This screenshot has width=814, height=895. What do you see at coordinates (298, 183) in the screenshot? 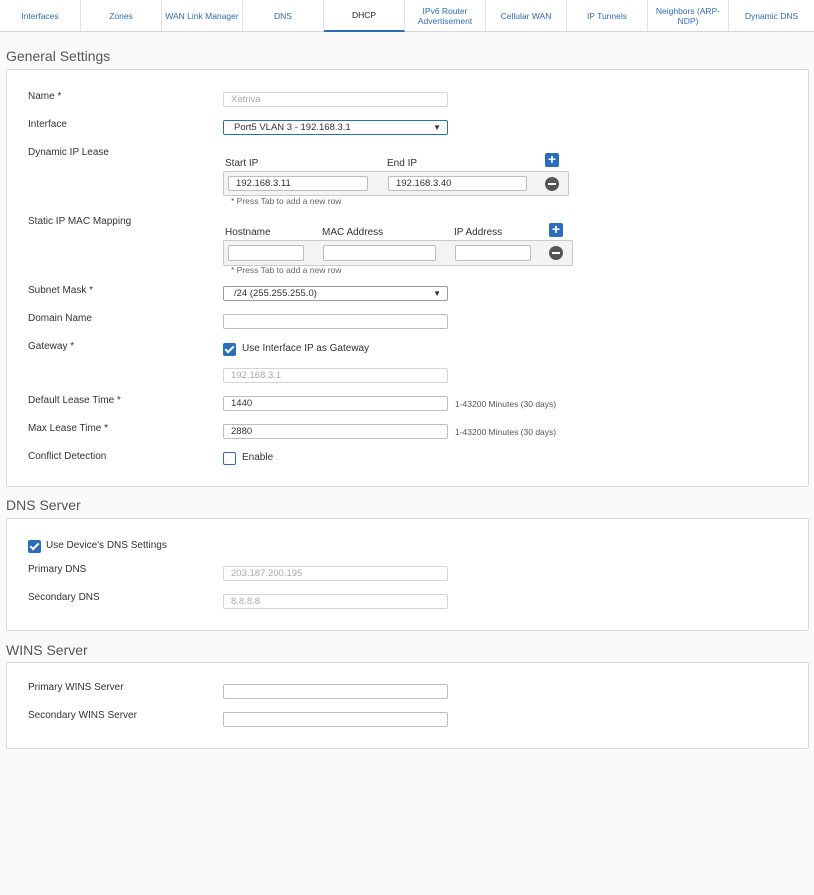
I see `start-ip-input: 192.168.3.11` at bounding box center [298, 183].